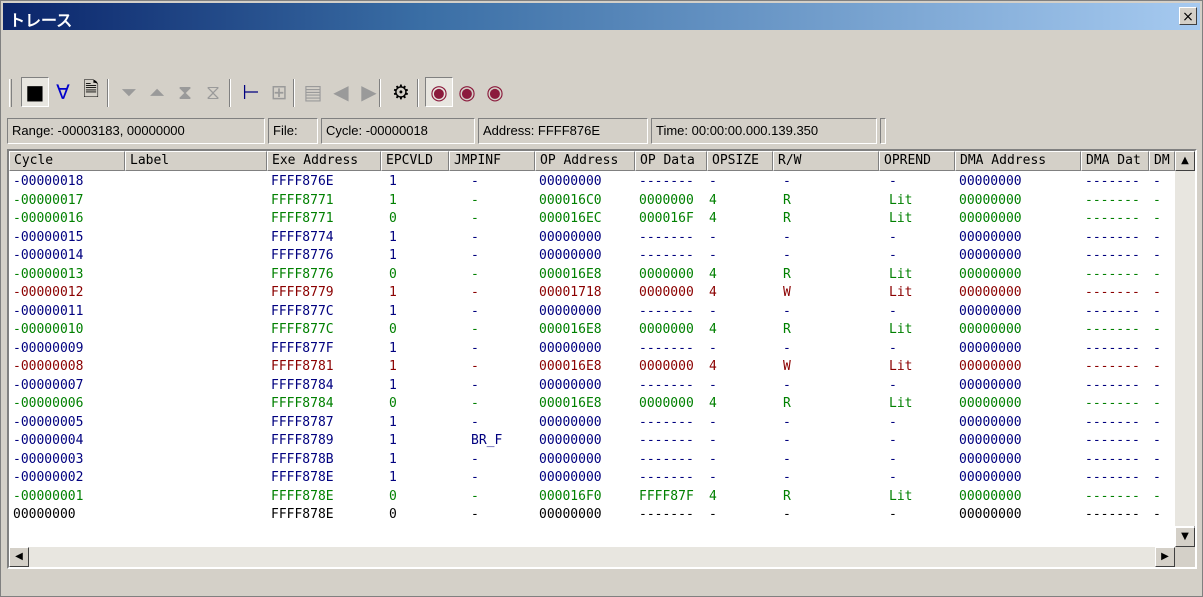 The image size is (1203, 597). Describe the element at coordinates (1165, 557) in the screenshot. I see `scroll-right-button: ▶` at that location.